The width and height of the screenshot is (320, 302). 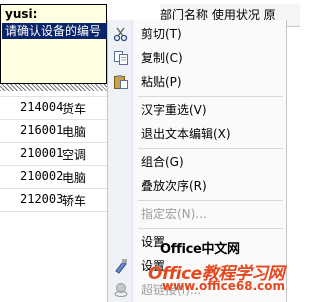 I want to click on menu-item-label: 组合(G), so click(x=162, y=162).